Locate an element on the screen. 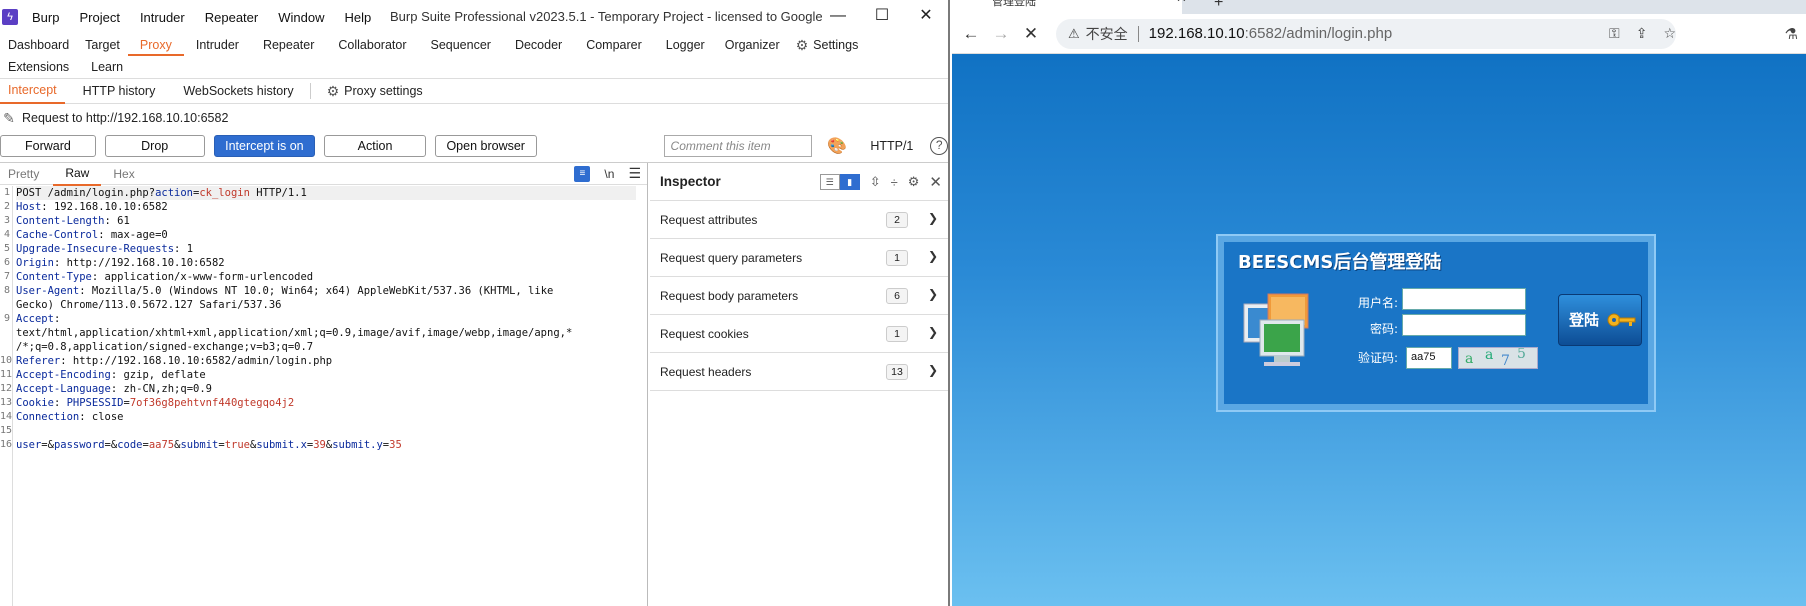 The width and height of the screenshot is (1806, 606). word-wrap-icon: ≡ is located at coordinates (582, 173).